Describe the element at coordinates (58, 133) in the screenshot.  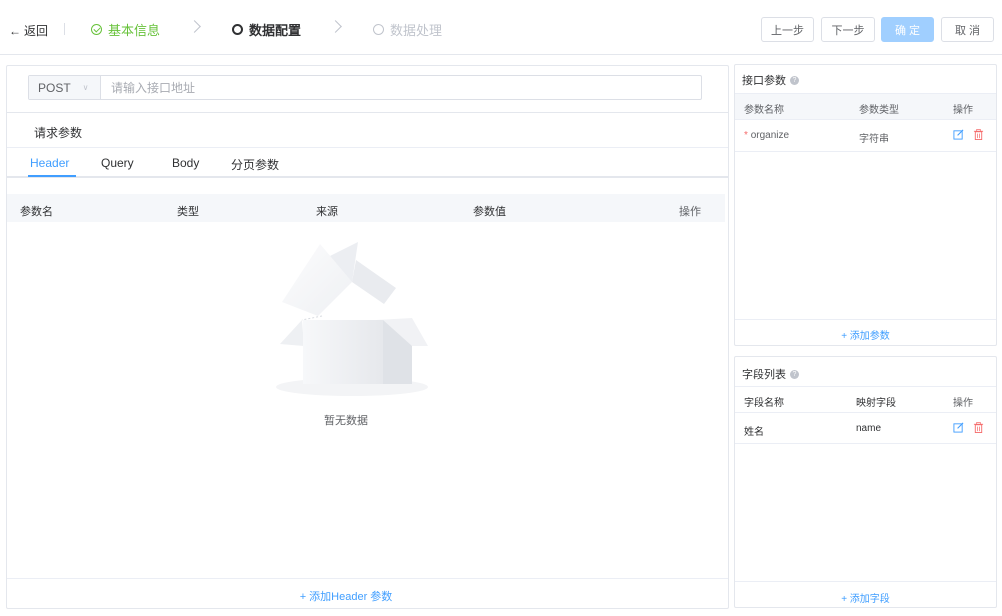
I see `request-params-title: 请求参数` at that location.